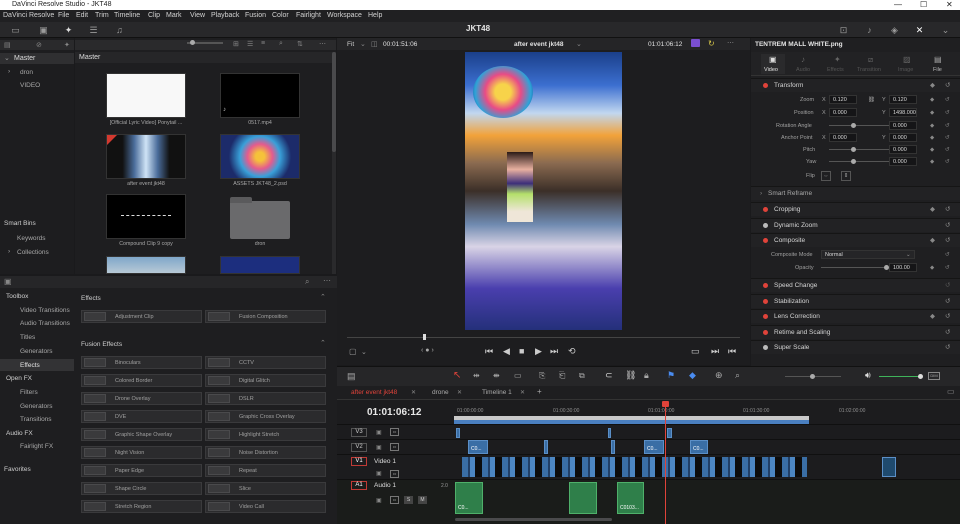 The height and width of the screenshot is (524, 960). What do you see at coordinates (236, 44) in the screenshot?
I see `grid-view-icon: ⊞` at bounding box center [236, 44].